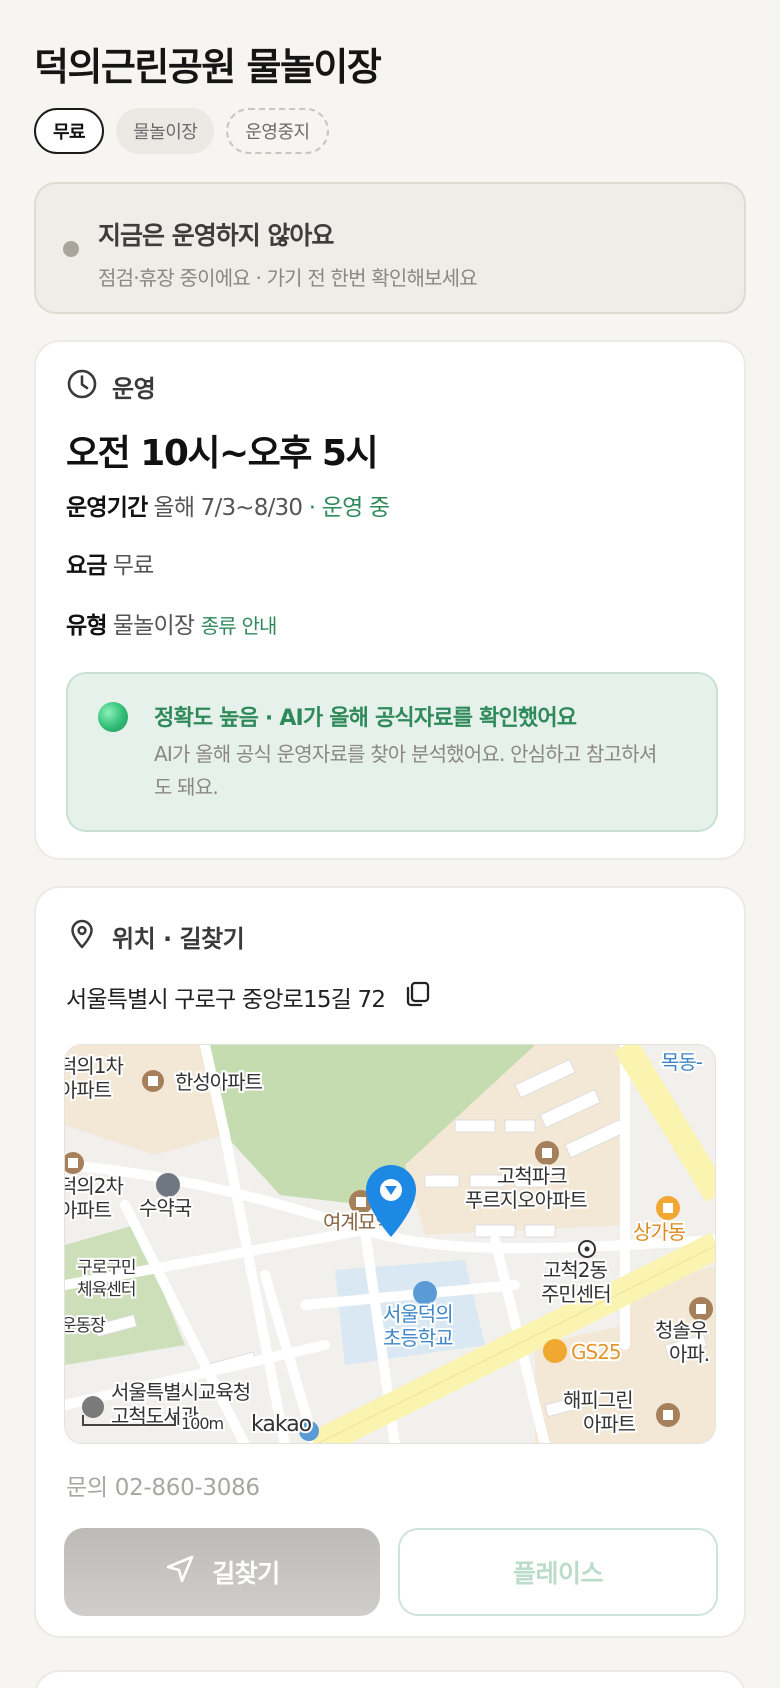 The width and height of the screenshot is (780, 1688). I want to click on next-card, so click(390, 1679).